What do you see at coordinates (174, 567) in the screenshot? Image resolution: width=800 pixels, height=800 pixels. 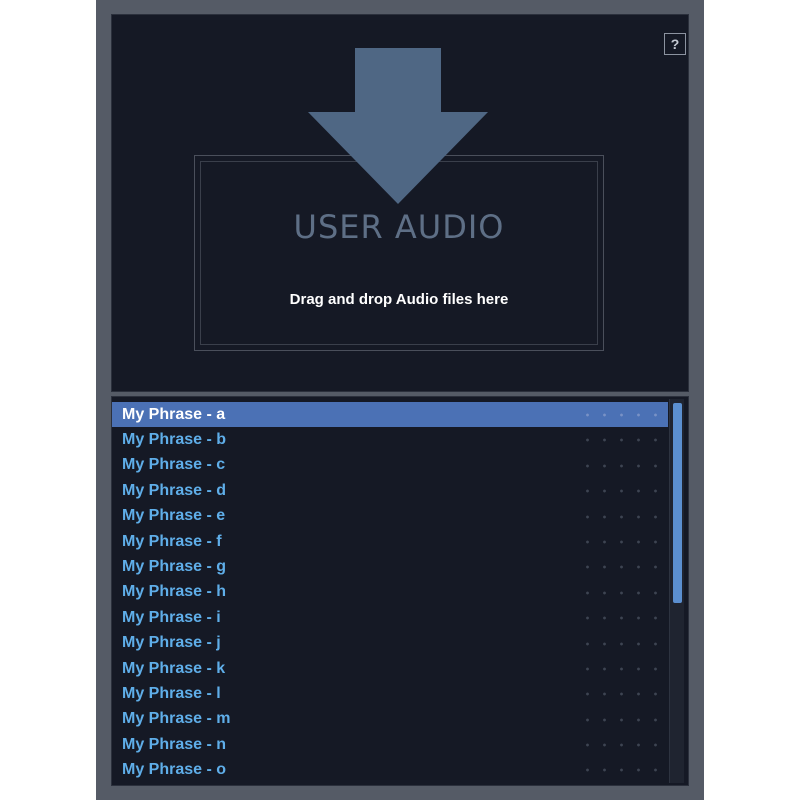 I see `list-item-label: My Phrase - g` at bounding box center [174, 567].